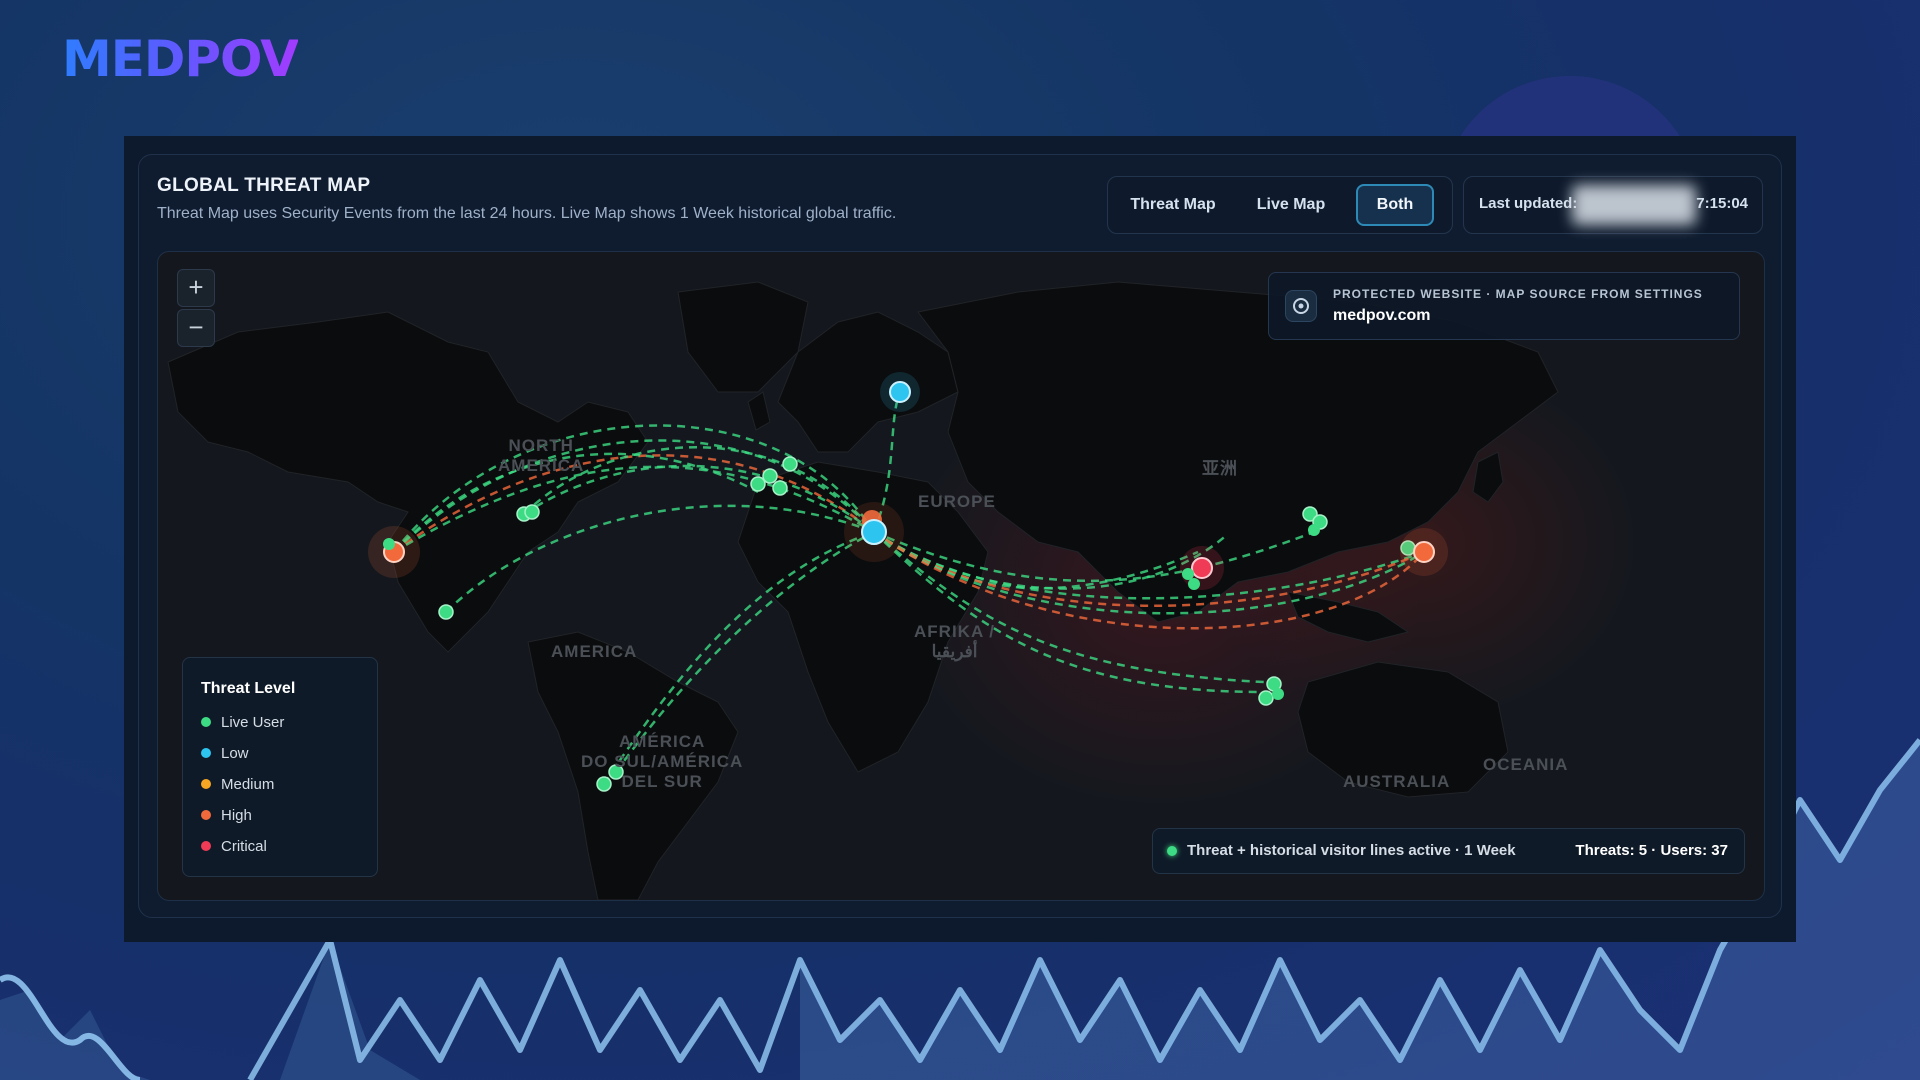  Describe the element at coordinates (196, 328) in the screenshot. I see `zoom-out-button: −` at that location.